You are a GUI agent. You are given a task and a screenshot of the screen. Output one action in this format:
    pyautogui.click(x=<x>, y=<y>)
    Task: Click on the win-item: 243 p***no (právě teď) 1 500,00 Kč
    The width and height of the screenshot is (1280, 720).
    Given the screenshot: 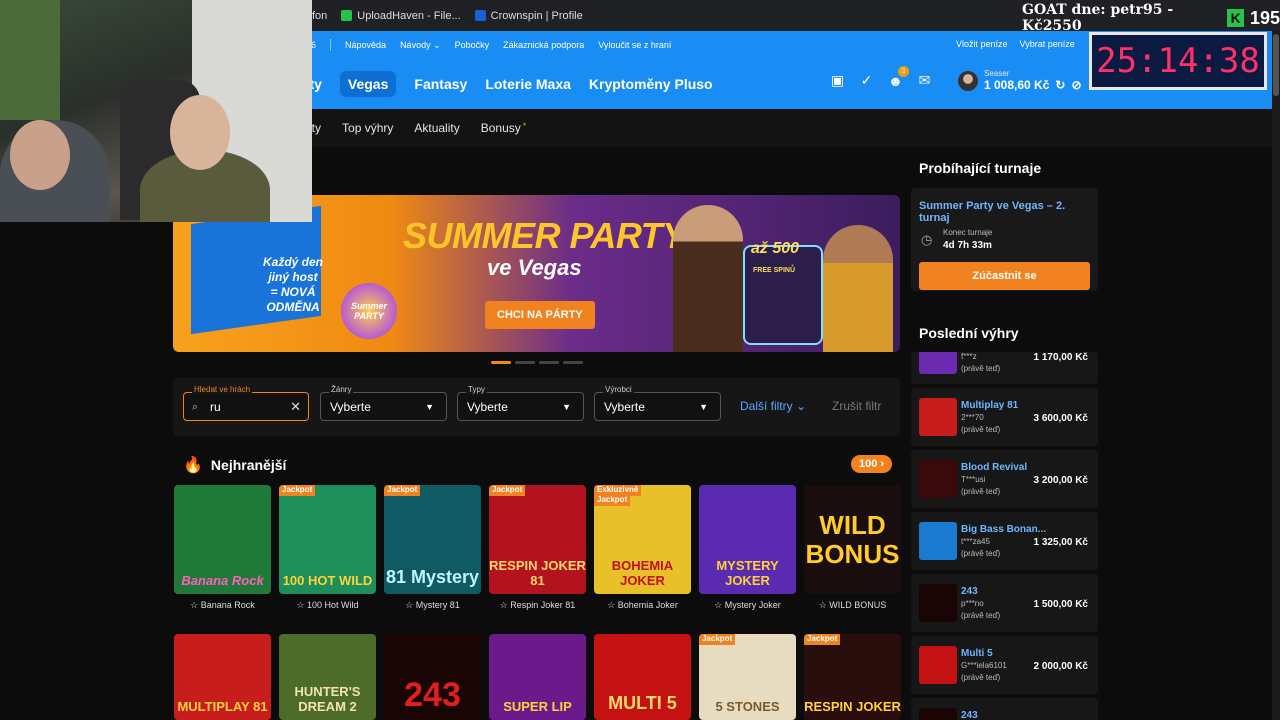 What is the action you would take?
    pyautogui.click(x=1004, y=603)
    